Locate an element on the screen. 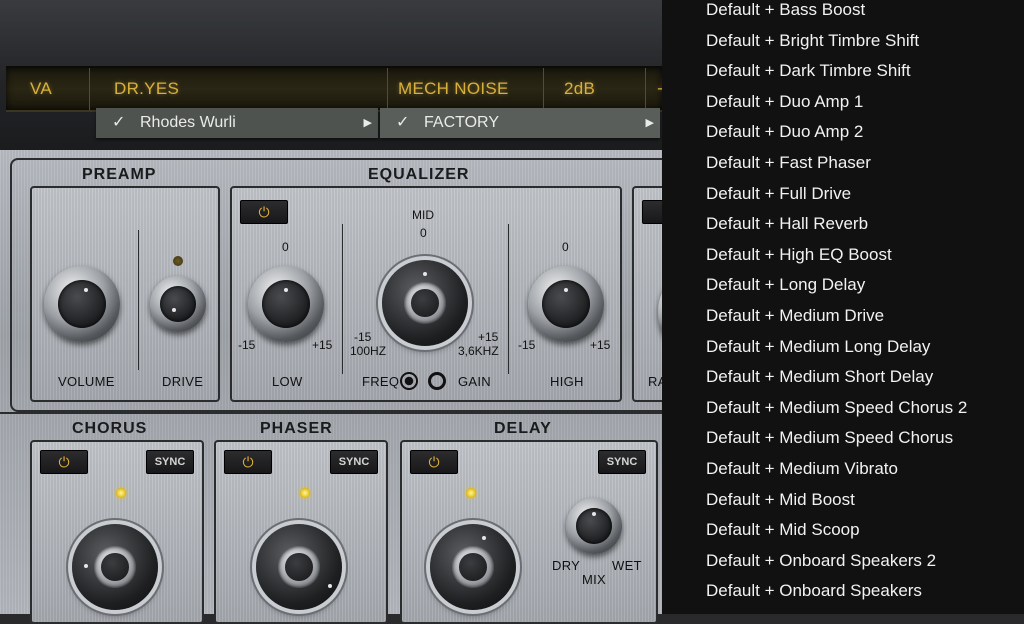  low-label: LOW is located at coordinates (287, 381).